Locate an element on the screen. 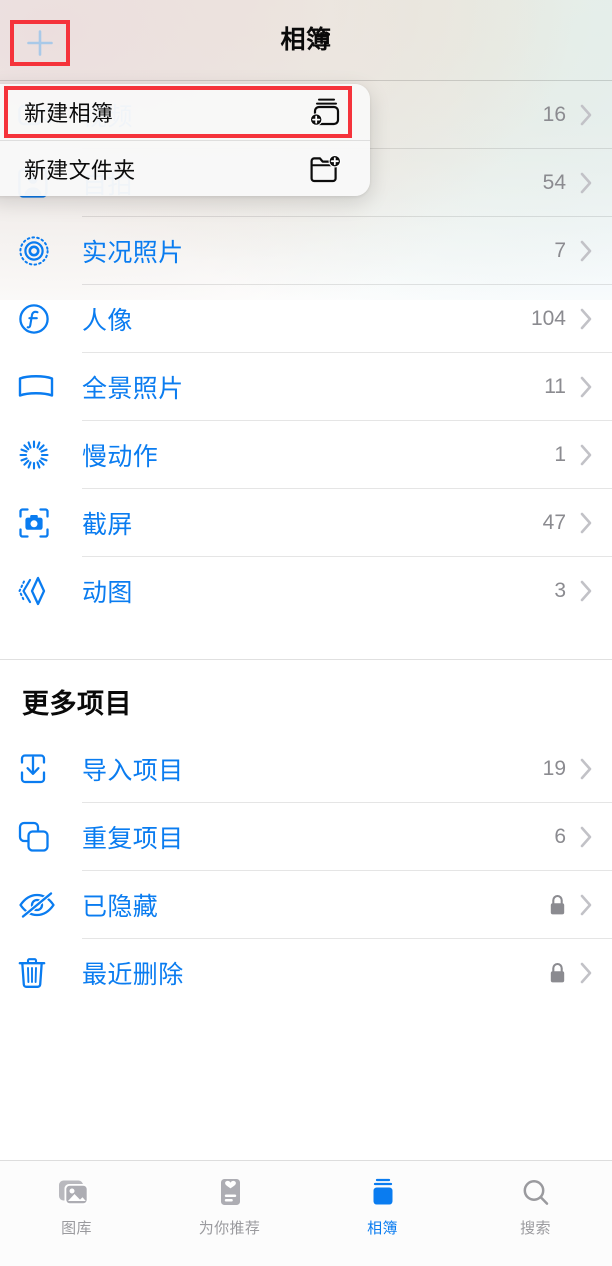 The width and height of the screenshot is (612, 1266). tab-label: 为你推荐 is located at coordinates (229, 1228).